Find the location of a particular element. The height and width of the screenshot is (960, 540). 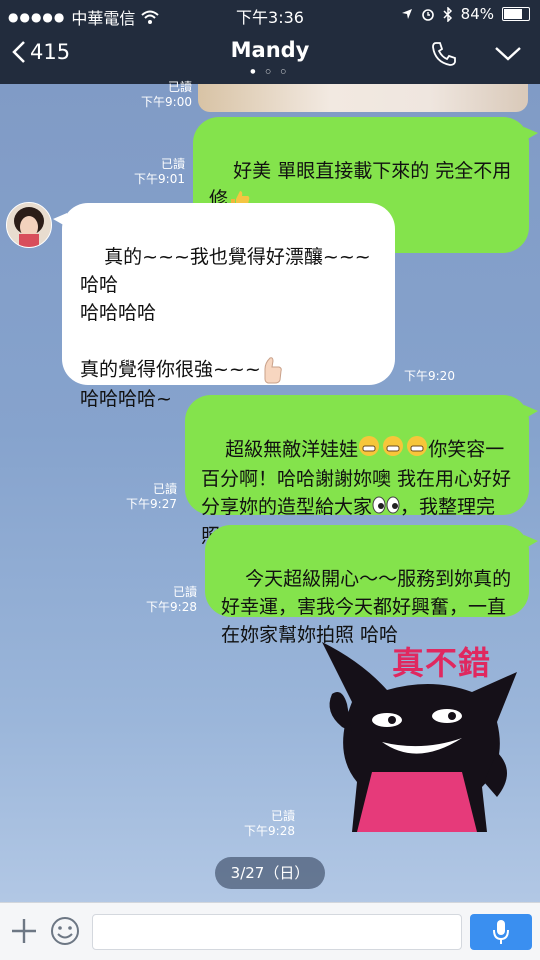

message-text: 超級無敵洋娃娃 is located at coordinates (292, 449).